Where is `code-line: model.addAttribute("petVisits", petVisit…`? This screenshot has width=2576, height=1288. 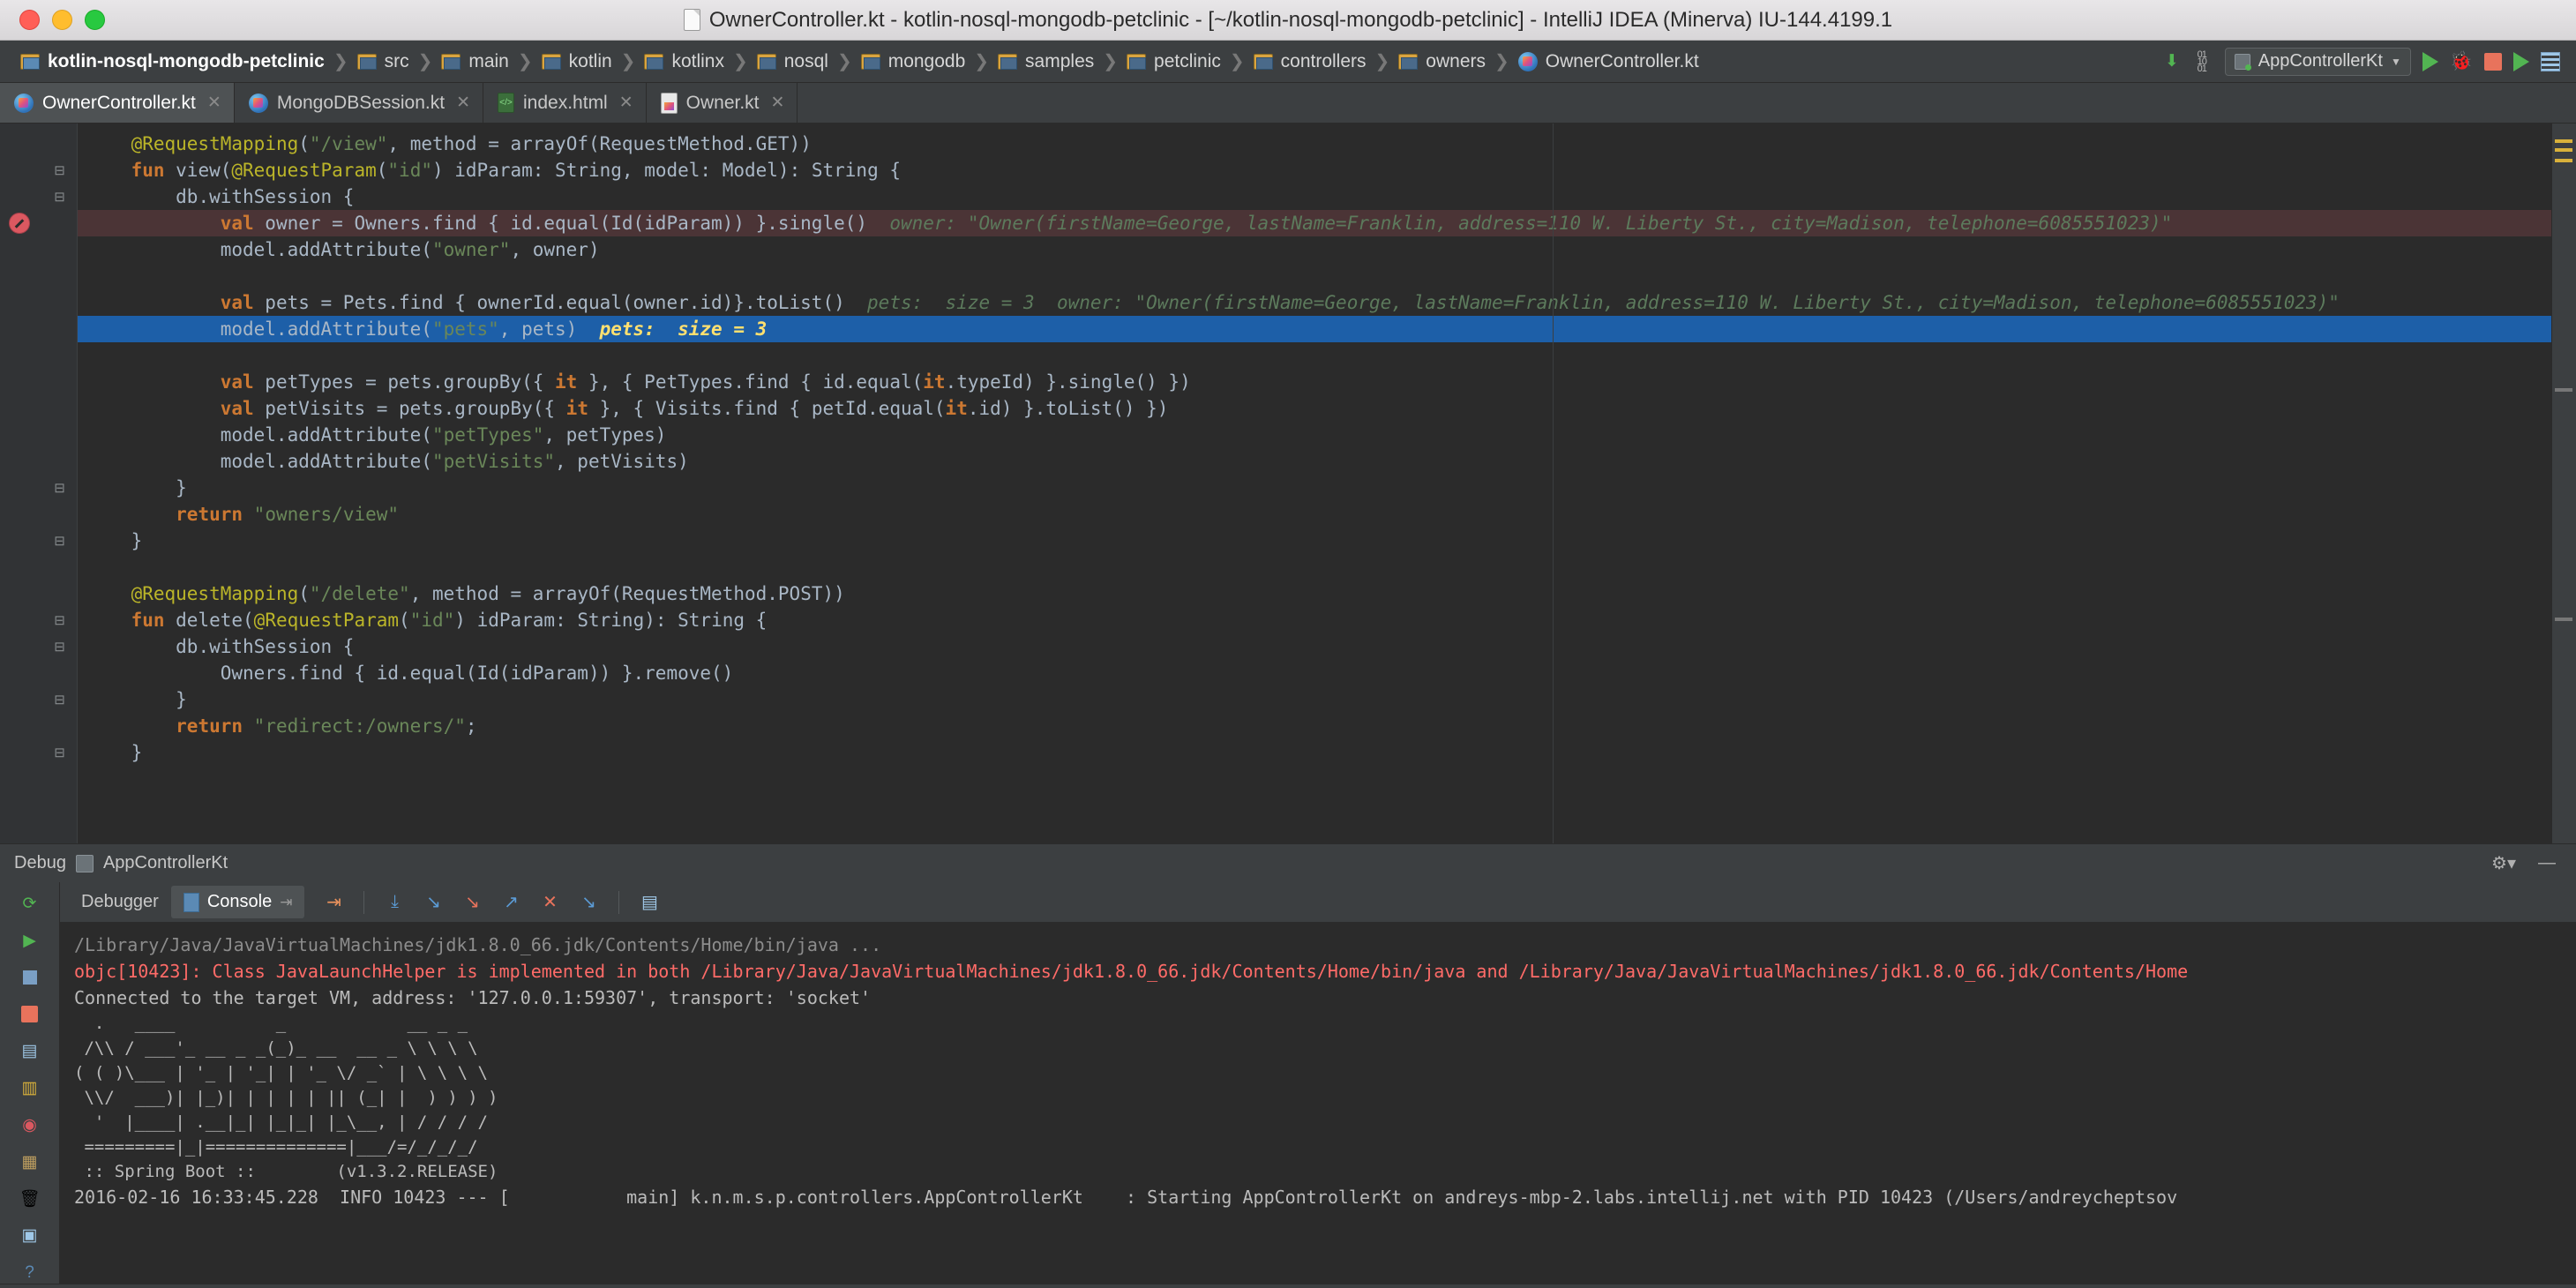 code-line: model.addAttribute("petVisits", petVisit… is located at coordinates (1327, 461).